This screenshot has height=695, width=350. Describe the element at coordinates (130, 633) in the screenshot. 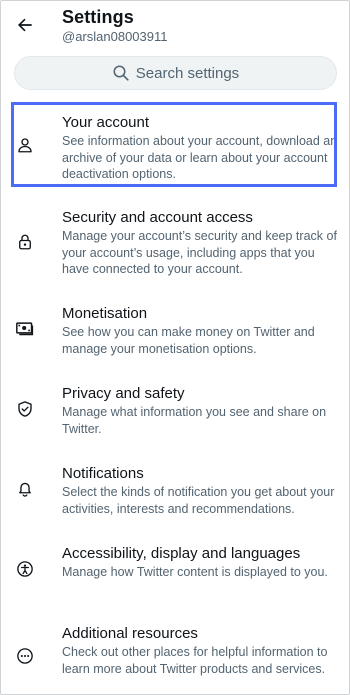

I see `settings-item-label: Additional resources` at that location.